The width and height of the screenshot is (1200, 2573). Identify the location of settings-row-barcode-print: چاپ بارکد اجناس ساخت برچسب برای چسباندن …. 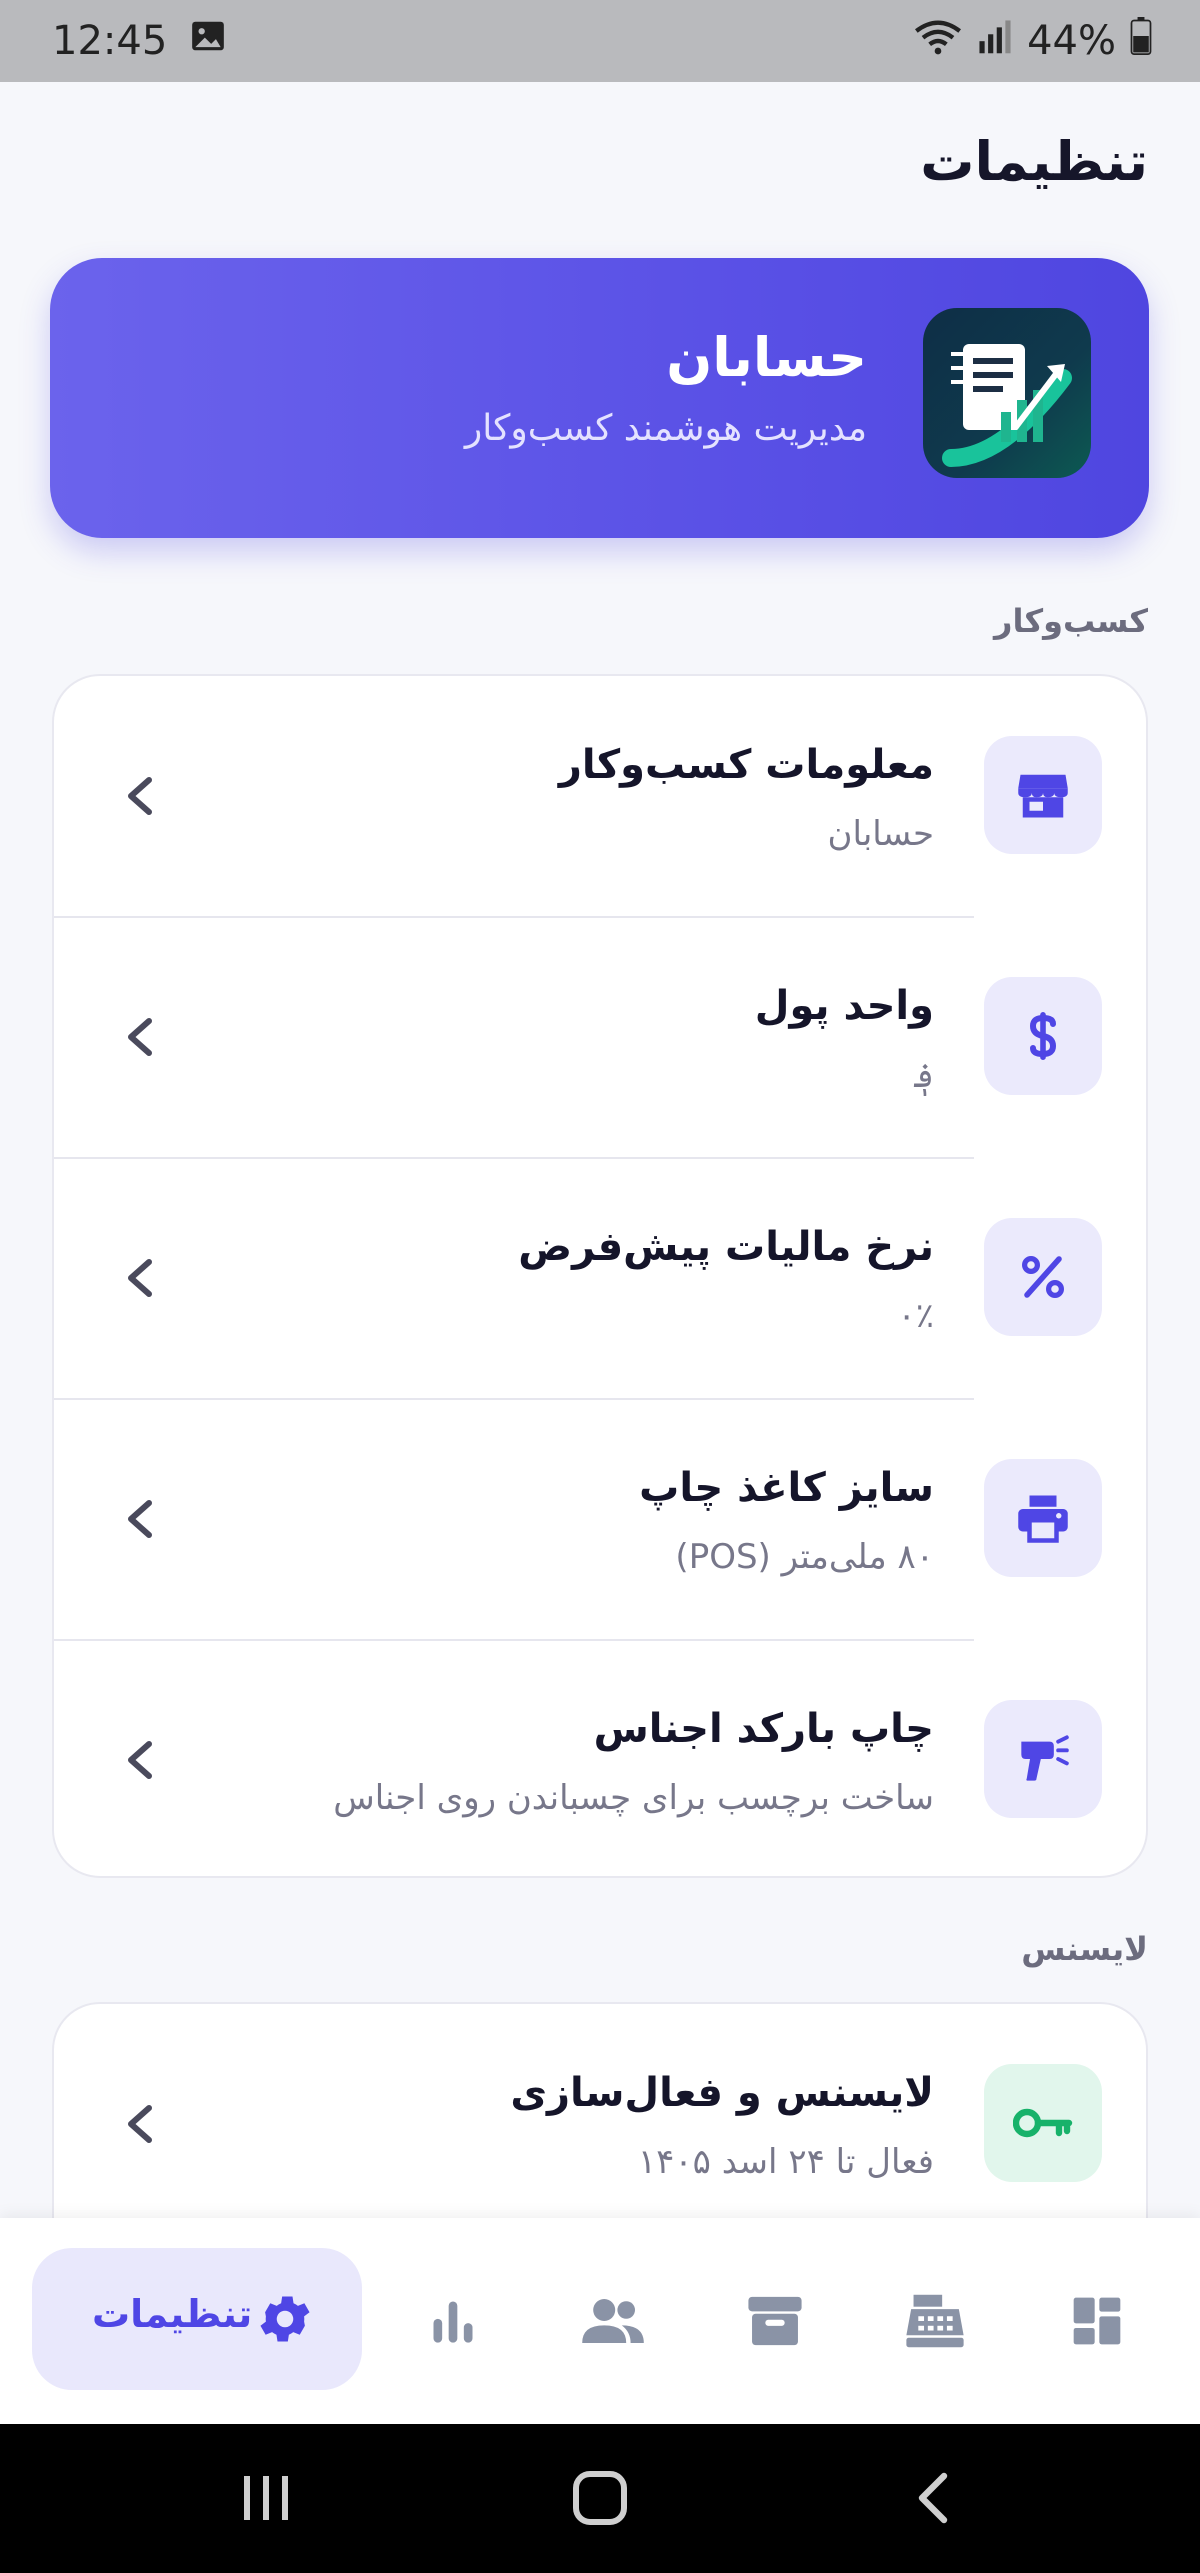
(600, 1758).